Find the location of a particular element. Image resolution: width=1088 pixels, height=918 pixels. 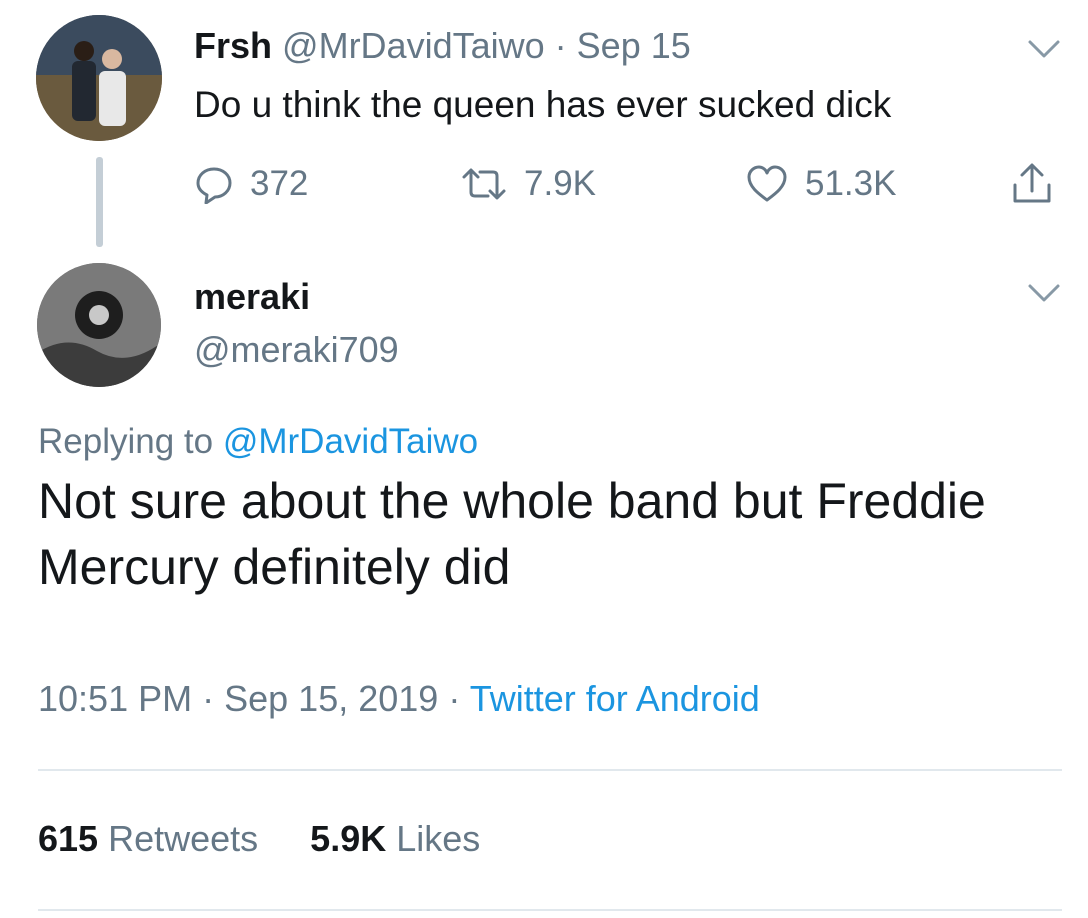

share-icon is located at coordinates (1032, 184).